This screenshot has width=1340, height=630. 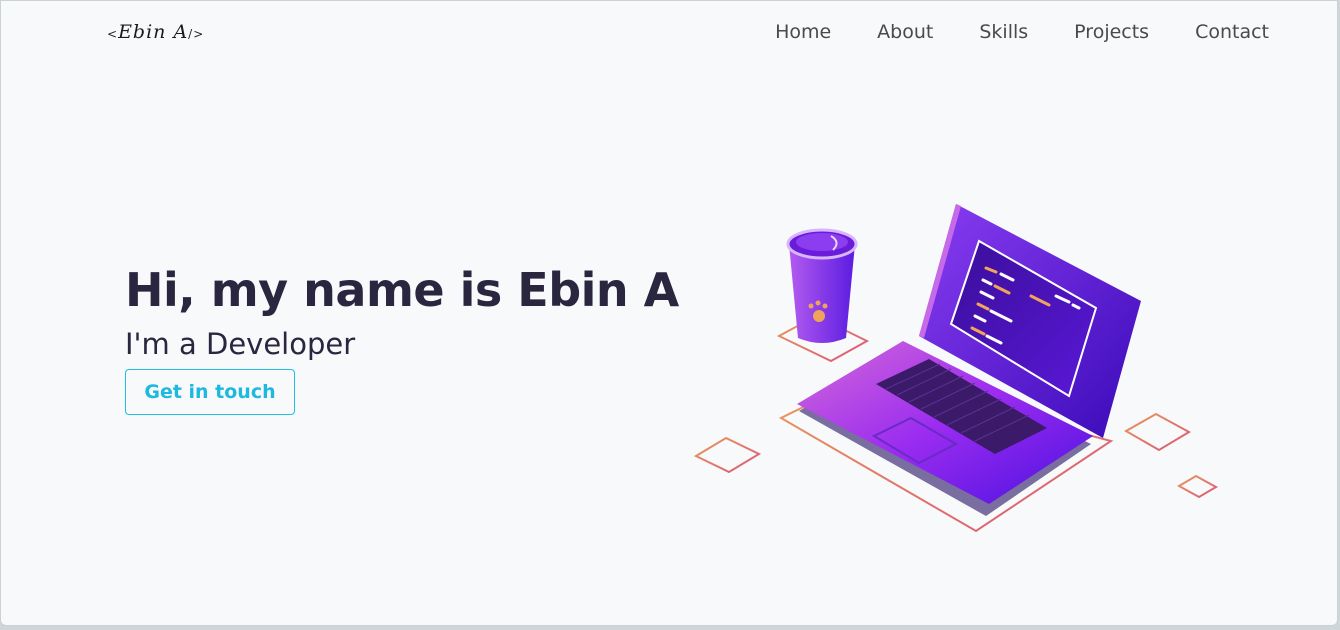 I want to click on nav-item-projects: Projects, so click(x=1111, y=32).